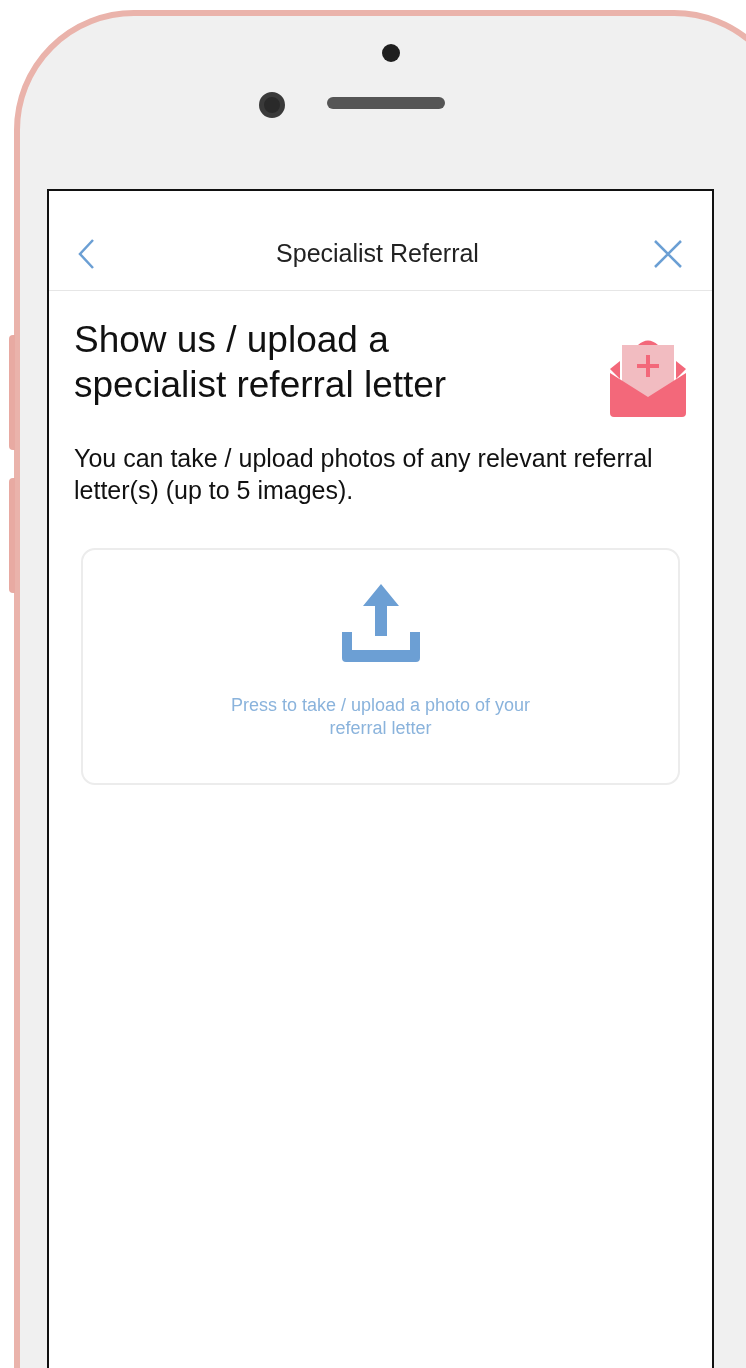 The image size is (746, 1368). Describe the element at coordinates (380, 624) in the screenshot. I see `upload-icon` at that location.